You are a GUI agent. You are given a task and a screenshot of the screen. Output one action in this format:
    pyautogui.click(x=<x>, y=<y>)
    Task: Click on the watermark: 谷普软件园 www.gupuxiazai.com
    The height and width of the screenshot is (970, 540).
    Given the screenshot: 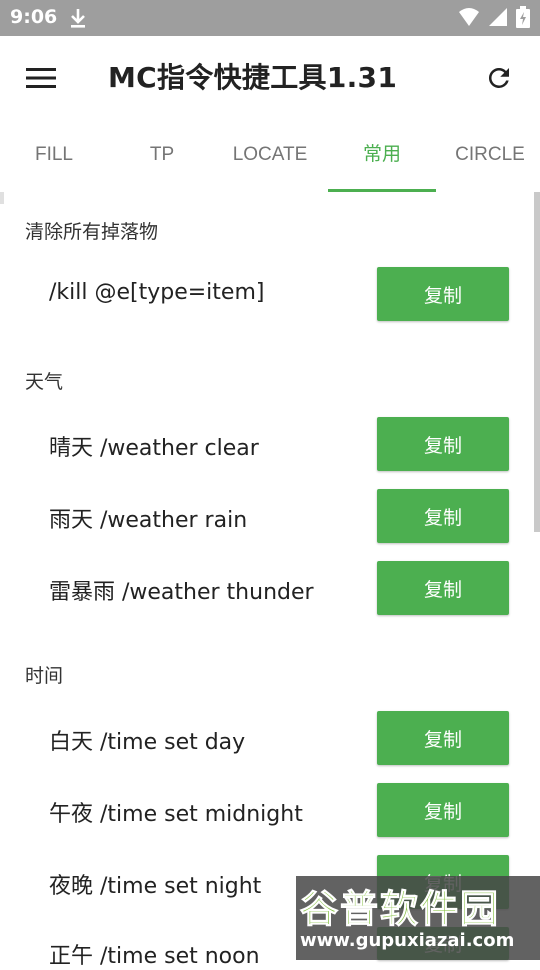 What is the action you would take?
    pyautogui.click(x=418, y=918)
    